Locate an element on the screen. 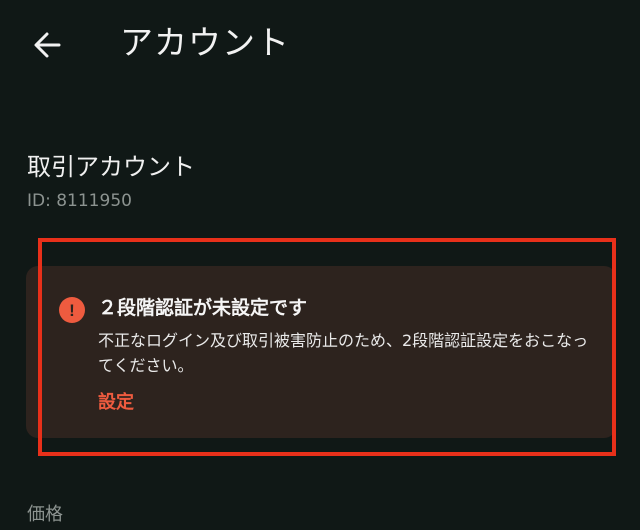  arrow-left-icon is located at coordinates (47, 45).